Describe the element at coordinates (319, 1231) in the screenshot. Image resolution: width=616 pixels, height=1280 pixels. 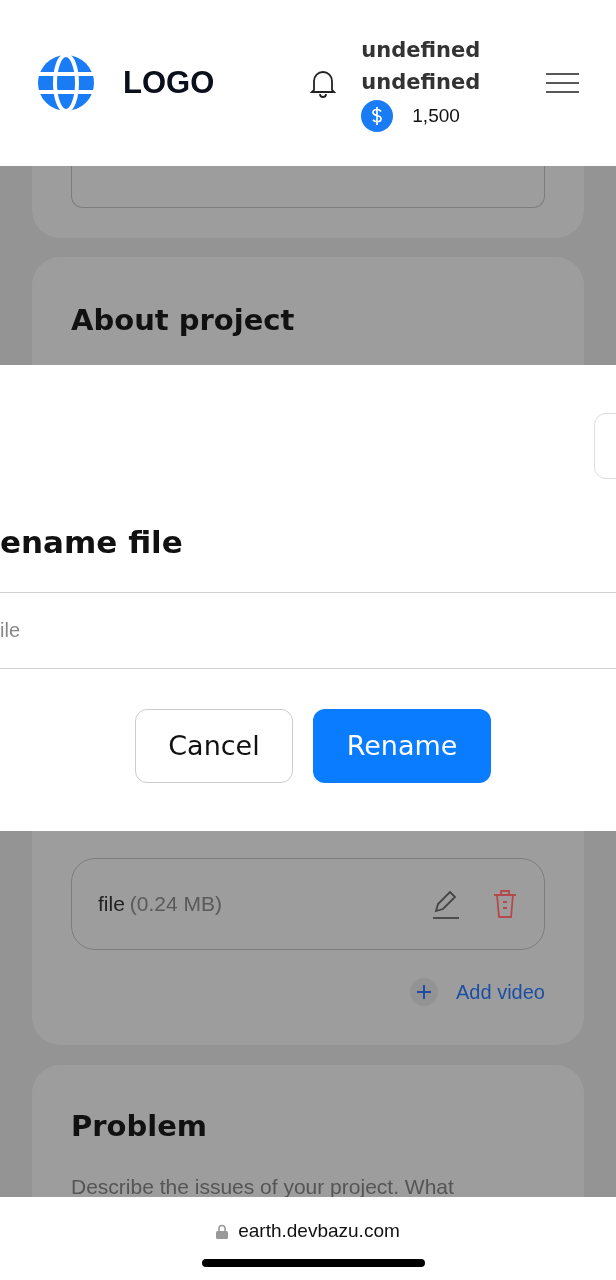
I see `url-text: earth.devbazu.com` at that location.